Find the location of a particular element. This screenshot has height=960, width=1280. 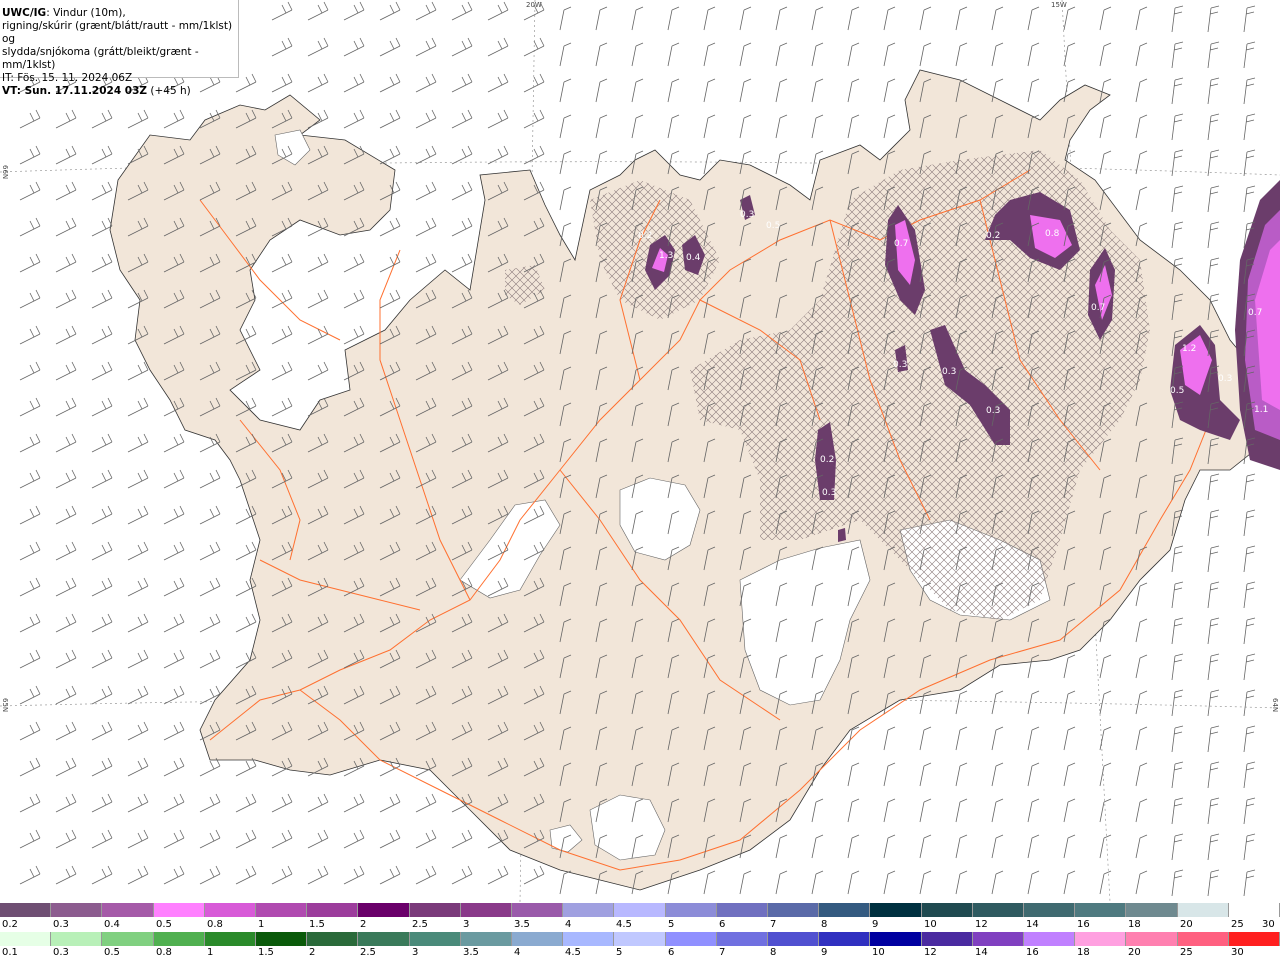

snow-color-scale is located at coordinates (640, 910).